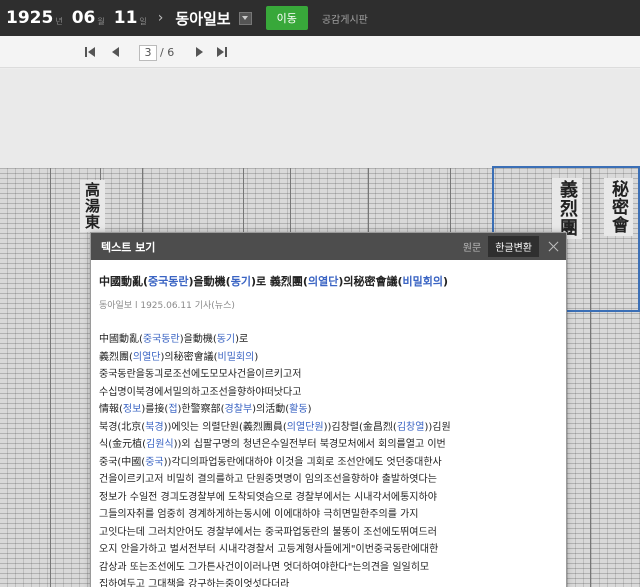  I want to click on month-unit: 월, so click(101, 21).